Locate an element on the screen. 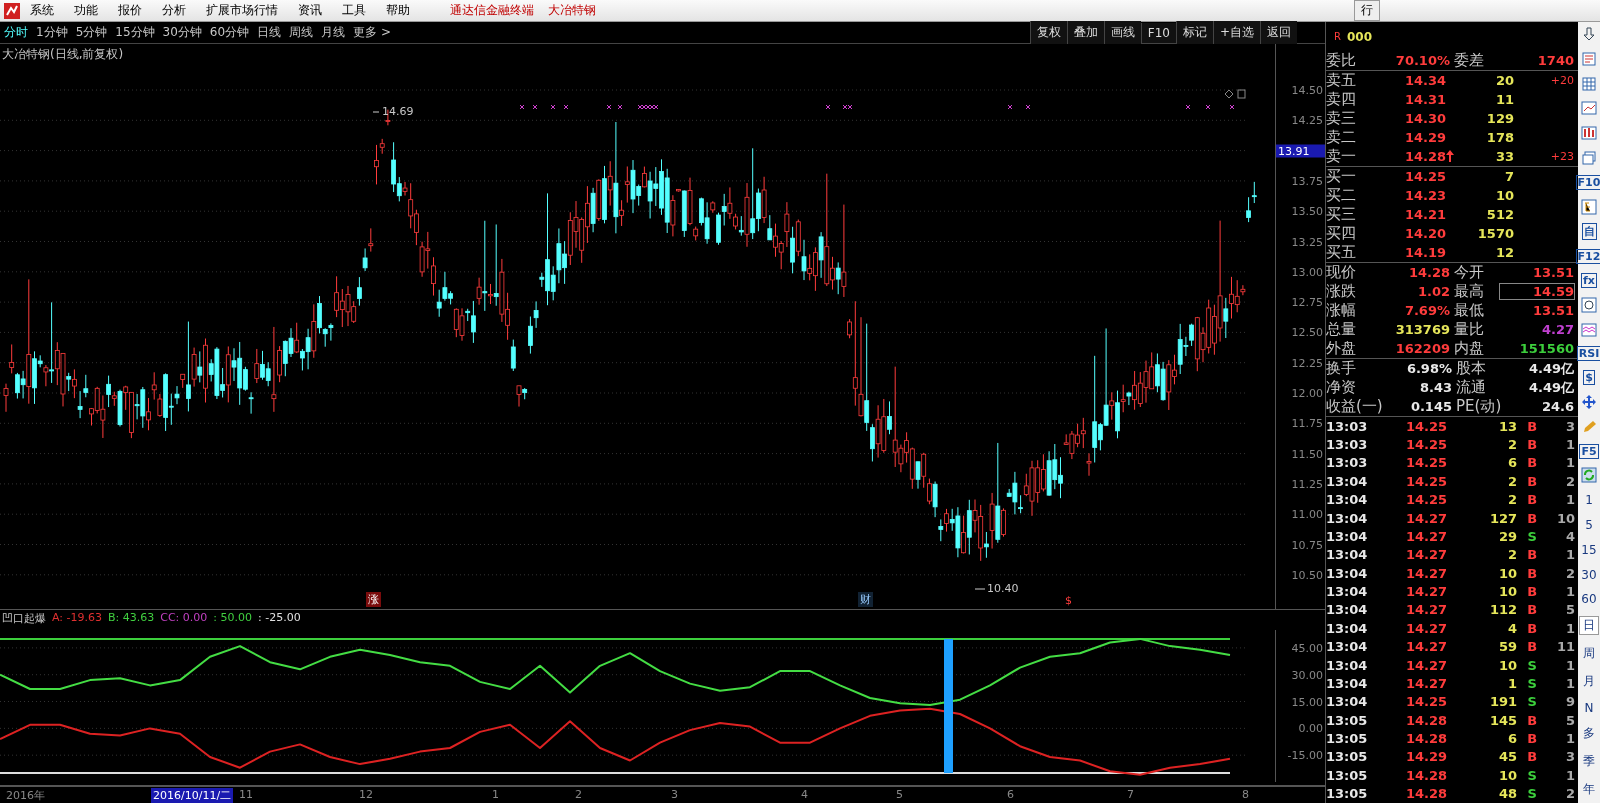  period-button: 月 is located at coordinates (1589, 681).